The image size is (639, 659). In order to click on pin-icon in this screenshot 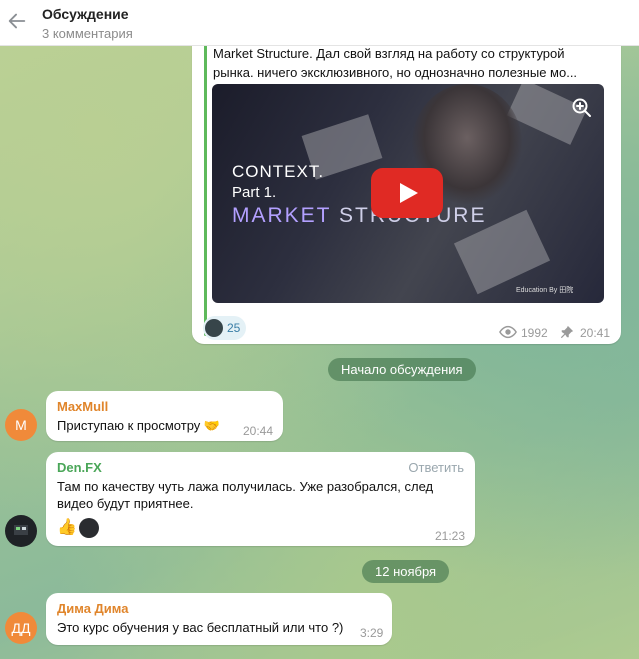, I will do `click(567, 332)`.